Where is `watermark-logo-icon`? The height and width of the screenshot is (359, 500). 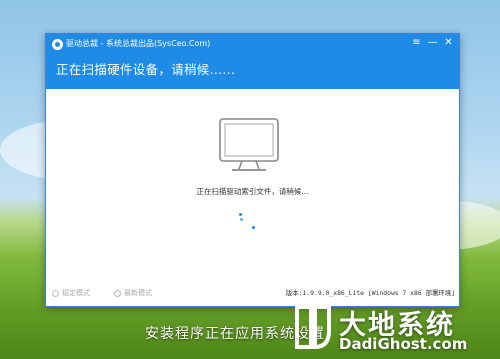 watermark-logo-icon is located at coordinates (313, 327).